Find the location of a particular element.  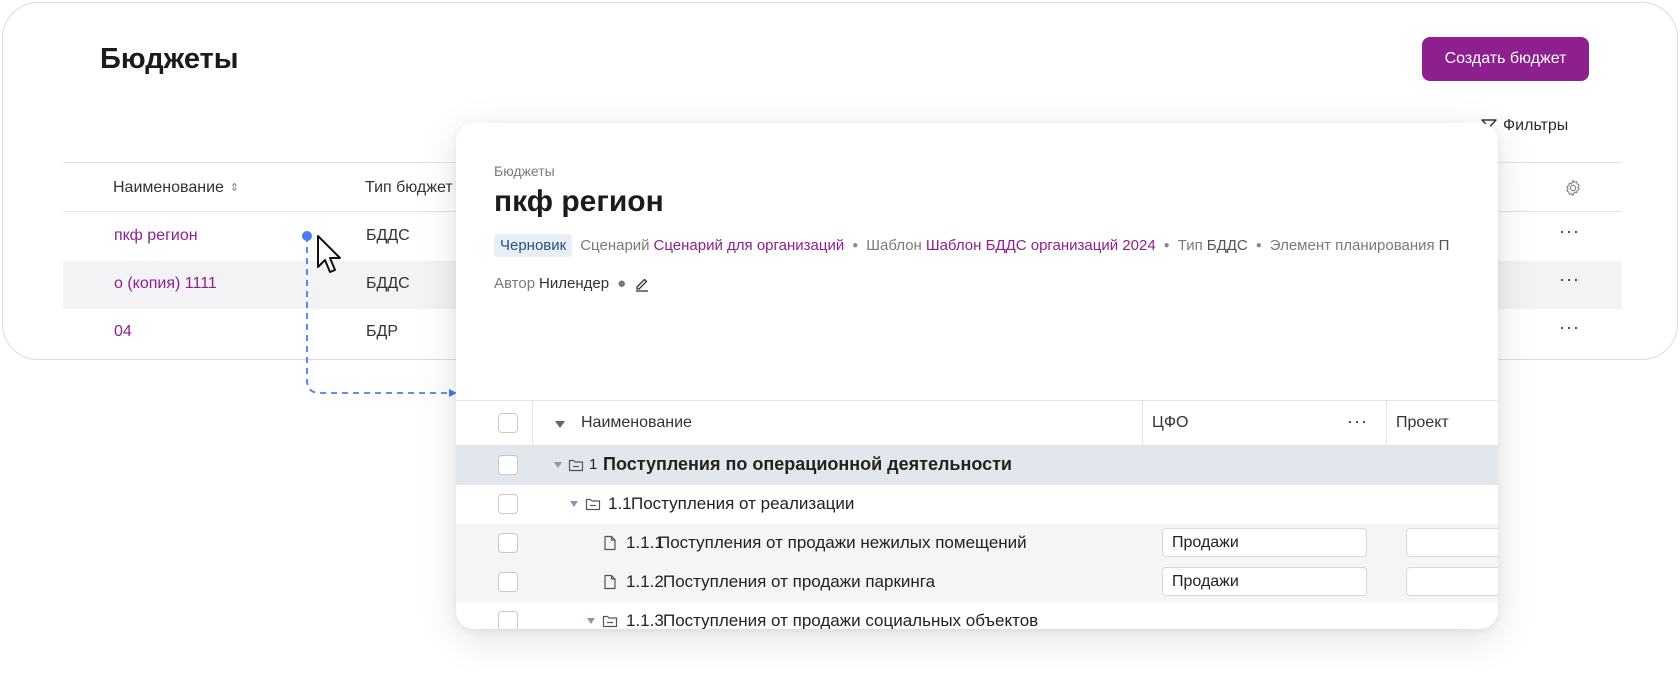

column-header-name: Наименование ⇕ is located at coordinates (176, 188).